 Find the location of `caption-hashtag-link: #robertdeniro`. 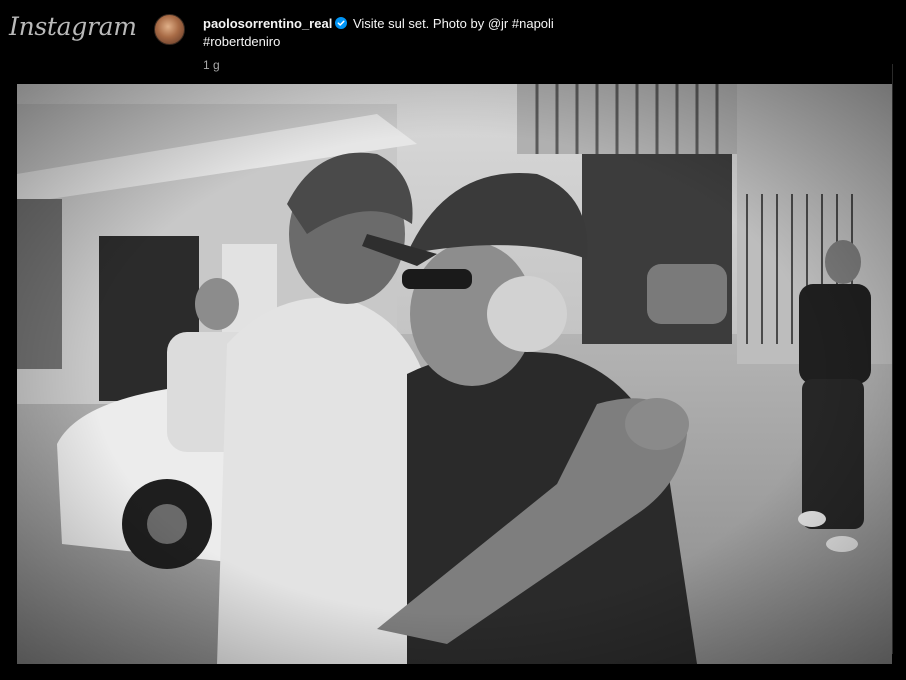

caption-hashtag-link: #robertdeniro is located at coordinates (241, 41).